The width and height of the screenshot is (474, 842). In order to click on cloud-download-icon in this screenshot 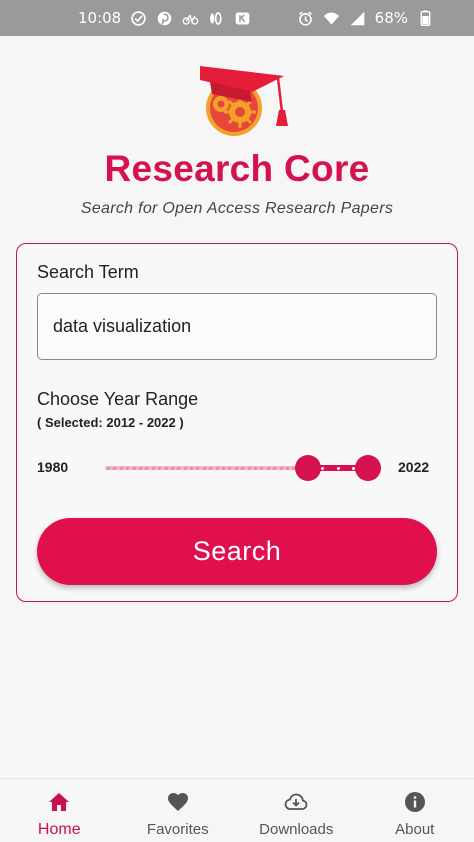, I will do `click(296, 802)`.